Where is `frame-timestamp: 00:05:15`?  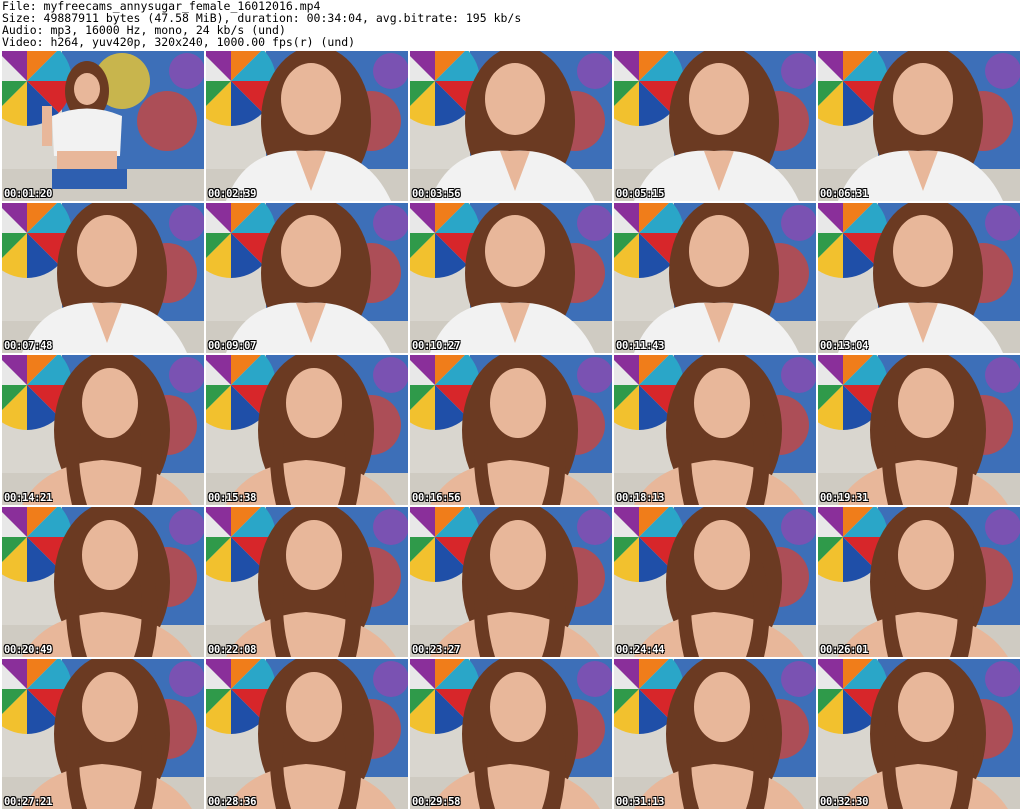
frame-timestamp: 00:05:15 is located at coordinates (640, 194).